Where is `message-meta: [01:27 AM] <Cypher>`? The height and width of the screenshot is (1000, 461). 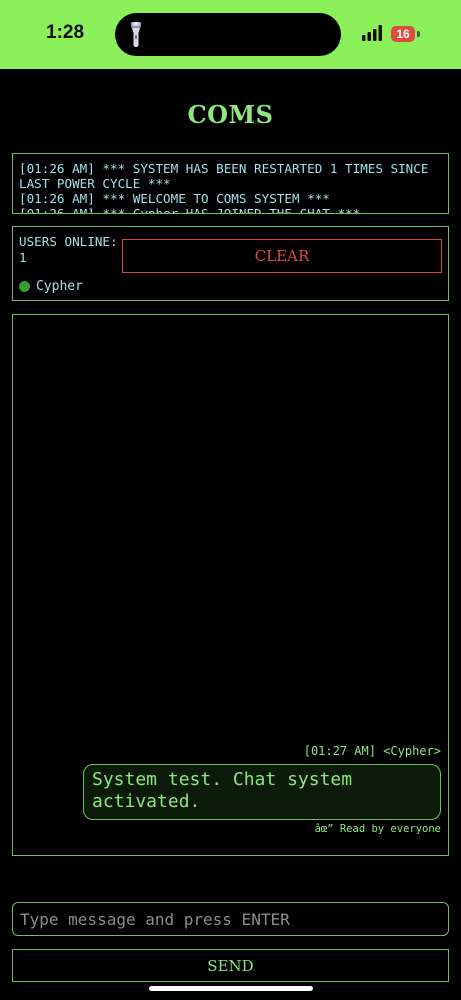
message-meta: [01:27 AM] <Cypher> is located at coordinates (372, 751).